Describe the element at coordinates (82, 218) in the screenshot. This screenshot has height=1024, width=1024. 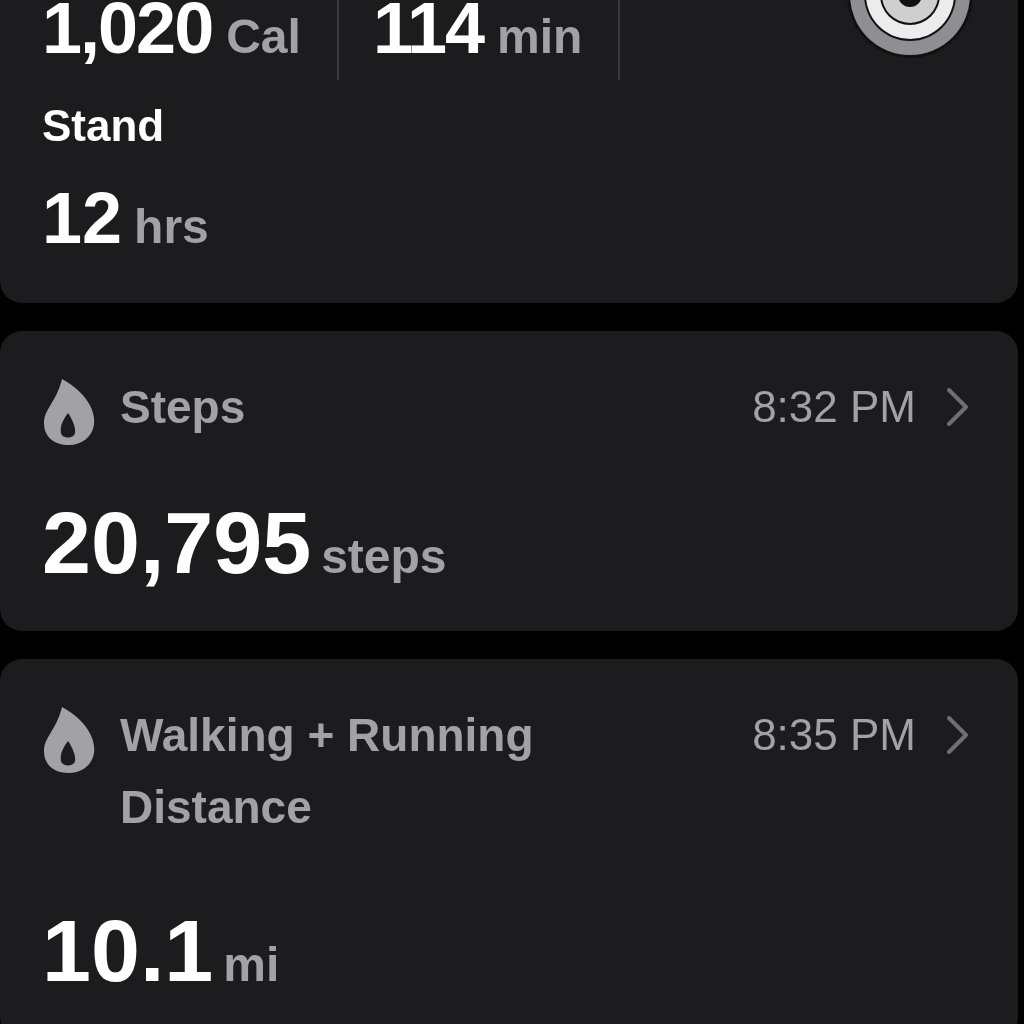
I see `stand-value: 12` at that location.